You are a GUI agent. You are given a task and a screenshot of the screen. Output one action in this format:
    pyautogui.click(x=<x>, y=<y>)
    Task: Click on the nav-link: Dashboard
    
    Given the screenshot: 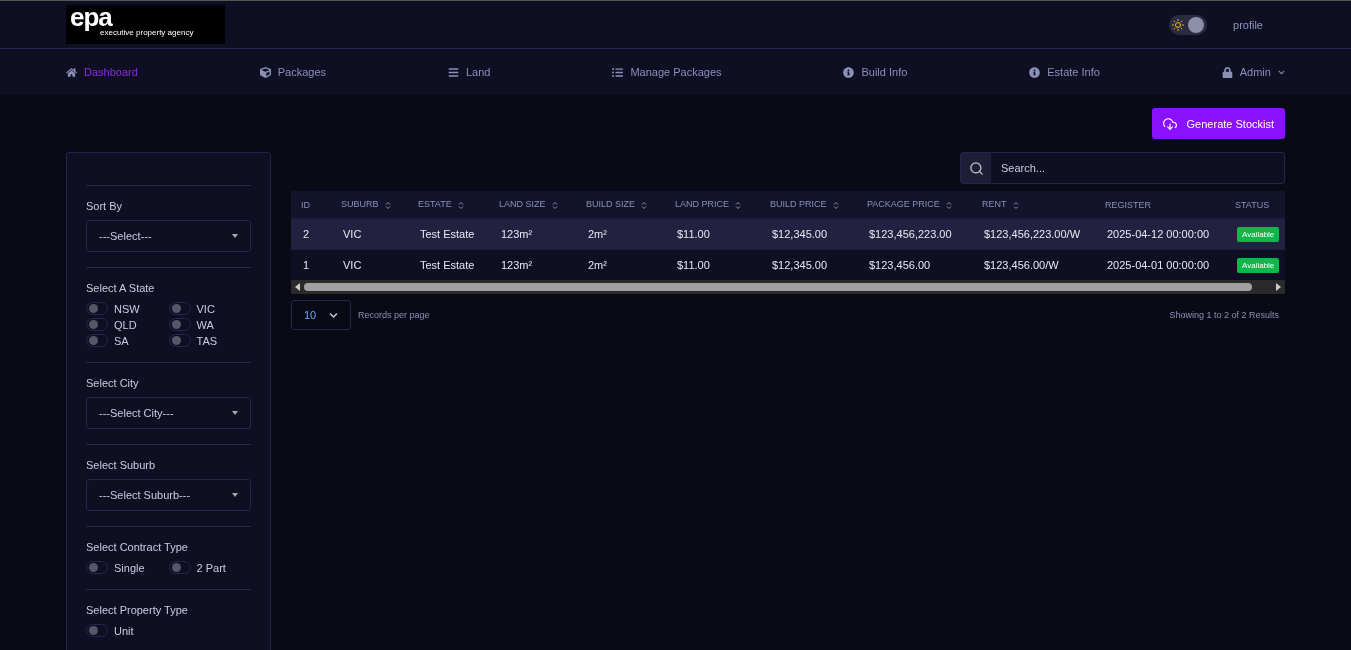 What is the action you would take?
    pyautogui.click(x=102, y=72)
    